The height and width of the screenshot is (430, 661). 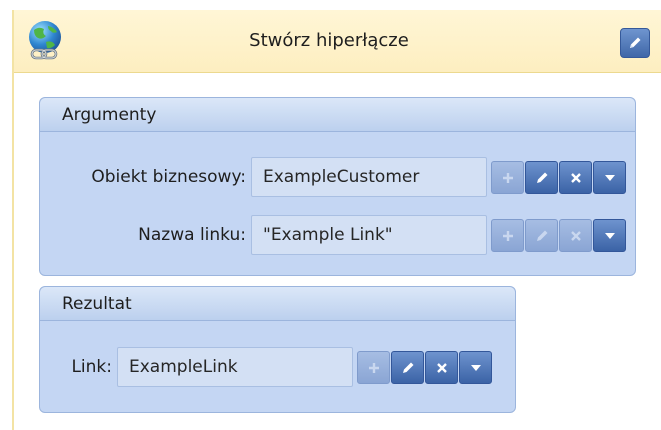 I want to click on business-object-label: Obiekt biznesowy:, so click(x=168, y=177).